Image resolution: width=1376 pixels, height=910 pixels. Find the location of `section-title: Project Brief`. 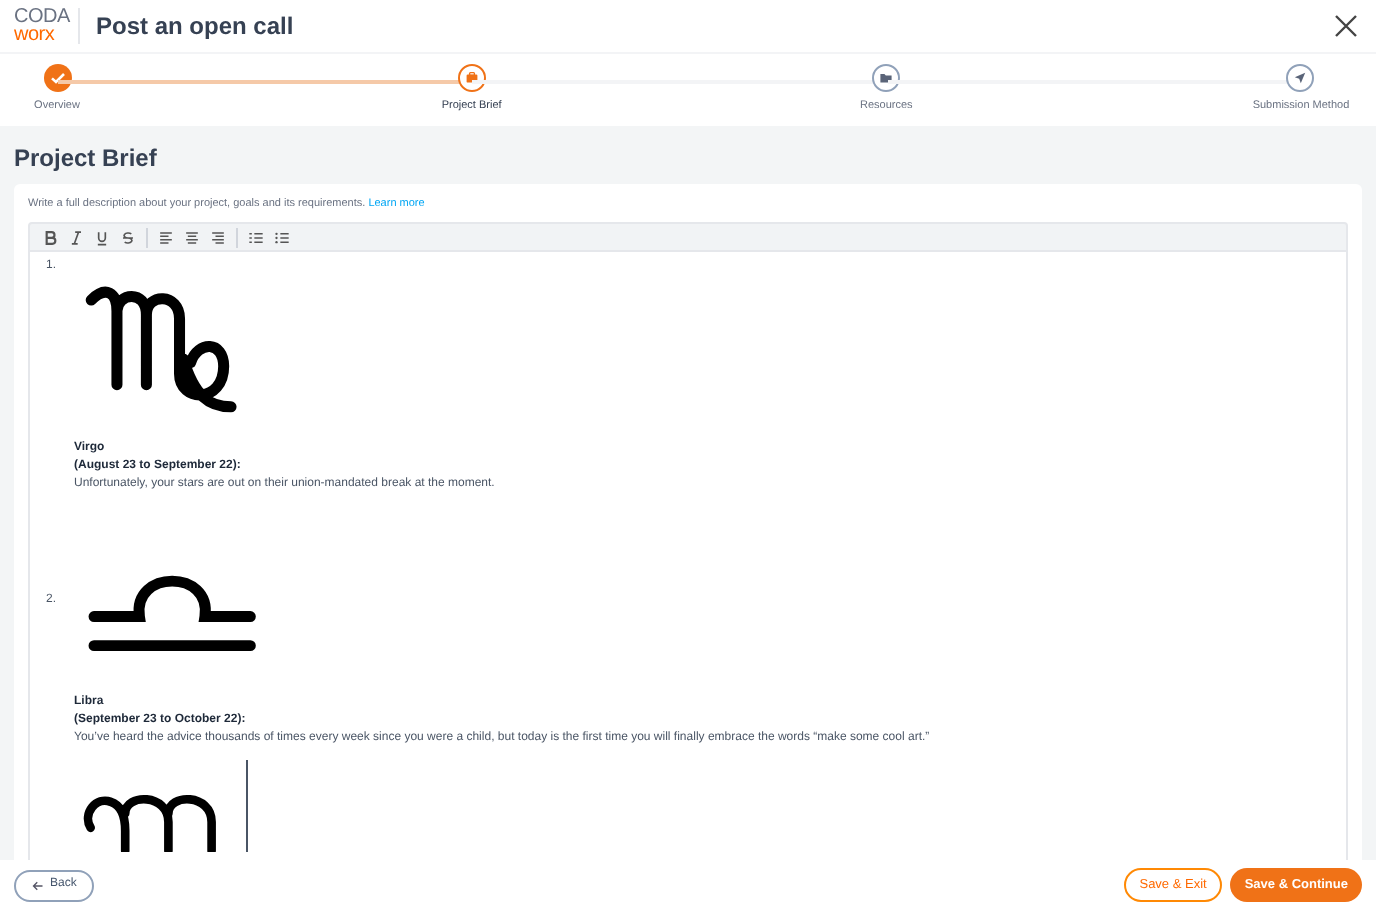

section-title: Project Brief is located at coordinates (86, 159).